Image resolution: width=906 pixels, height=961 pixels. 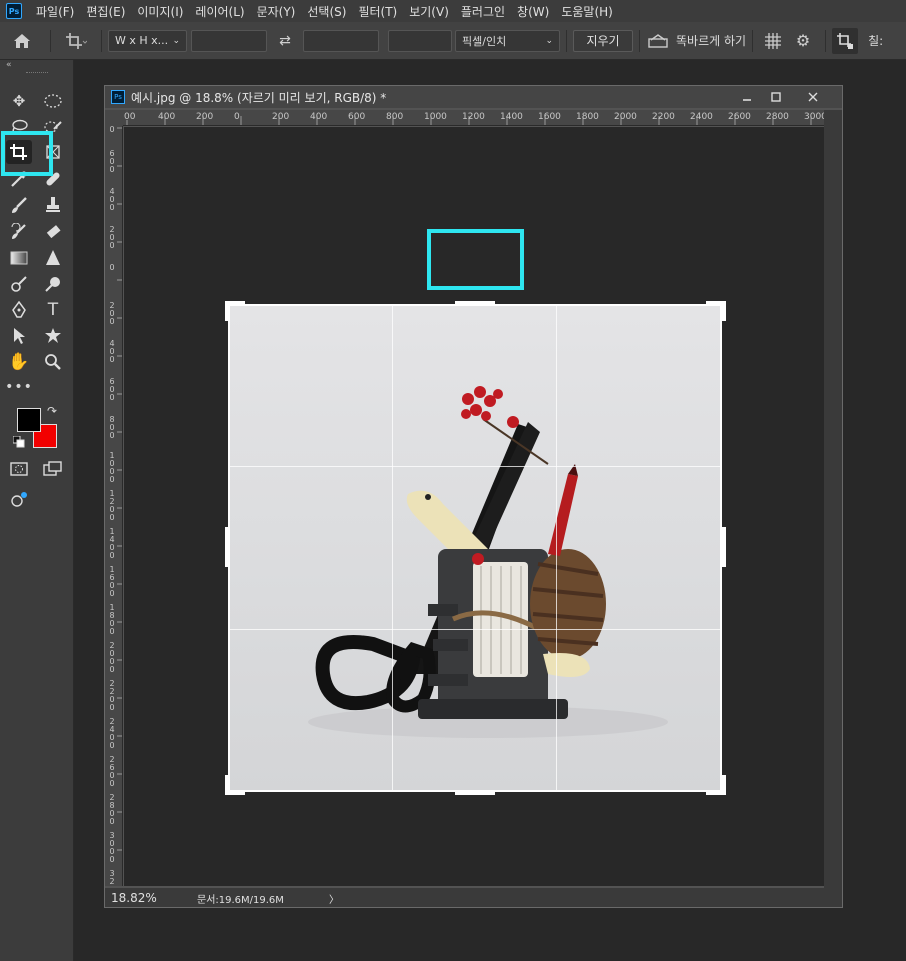 I want to click on crop-handle-left, so click(x=227, y=547).